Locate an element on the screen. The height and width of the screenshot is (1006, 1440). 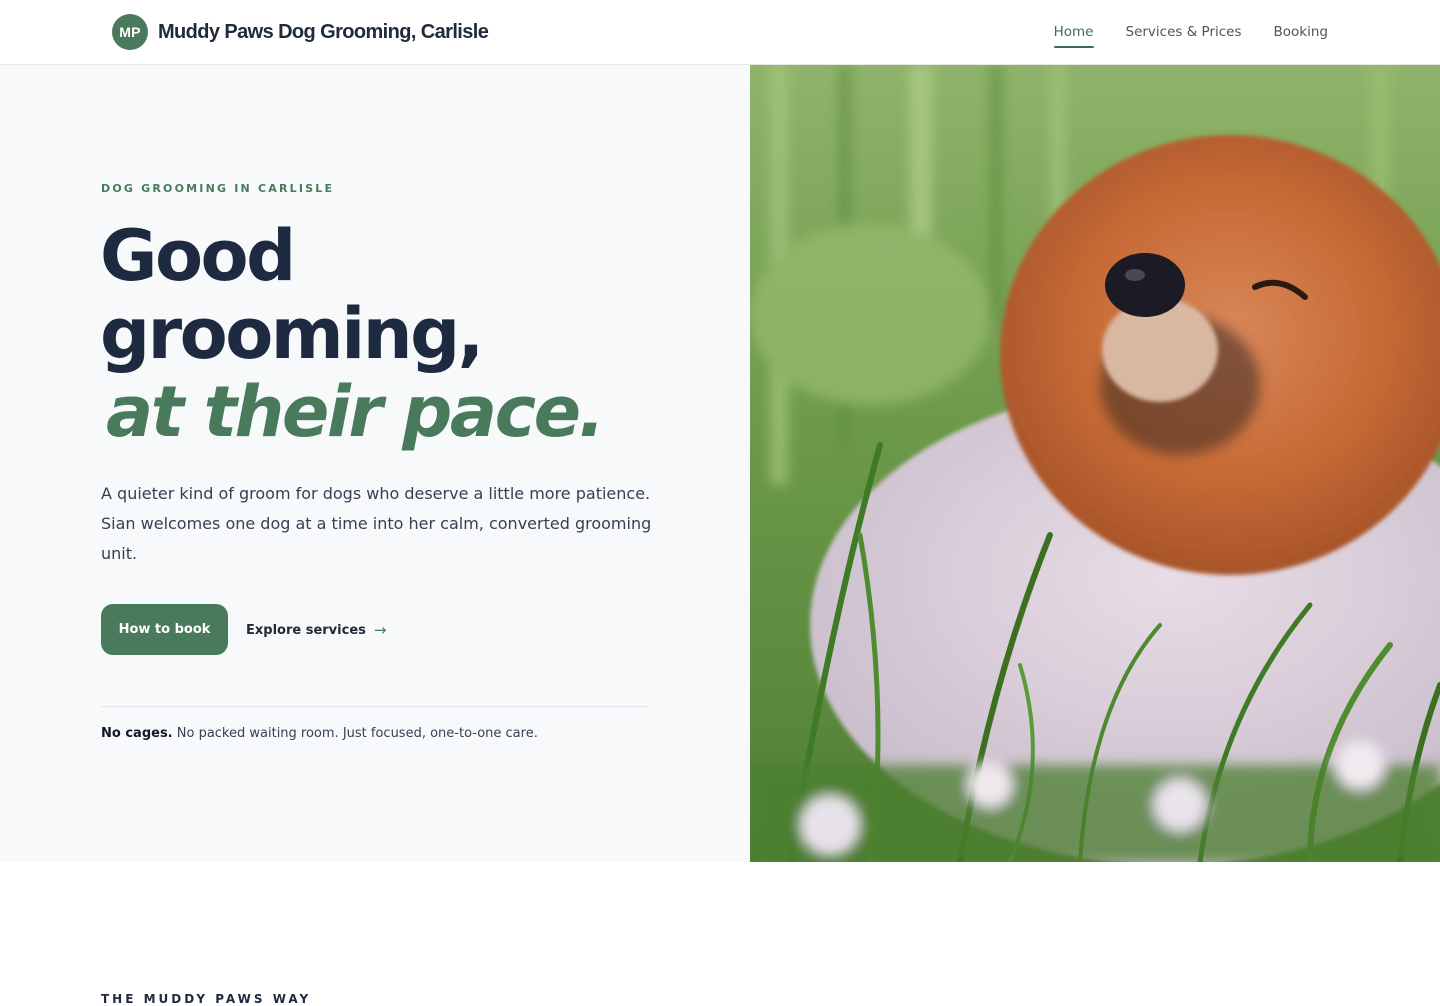
headline-line-2: grooming, is located at coordinates (292, 334).